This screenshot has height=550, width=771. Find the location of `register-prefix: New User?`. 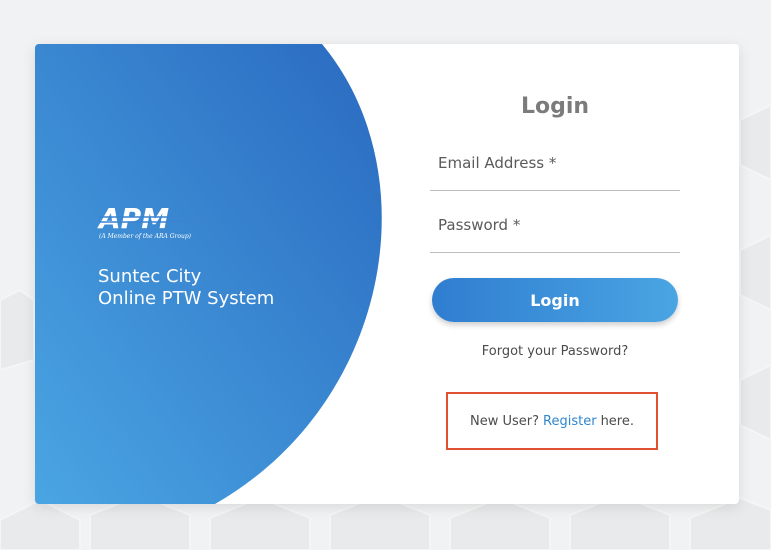

register-prefix: New User? is located at coordinates (505, 421).